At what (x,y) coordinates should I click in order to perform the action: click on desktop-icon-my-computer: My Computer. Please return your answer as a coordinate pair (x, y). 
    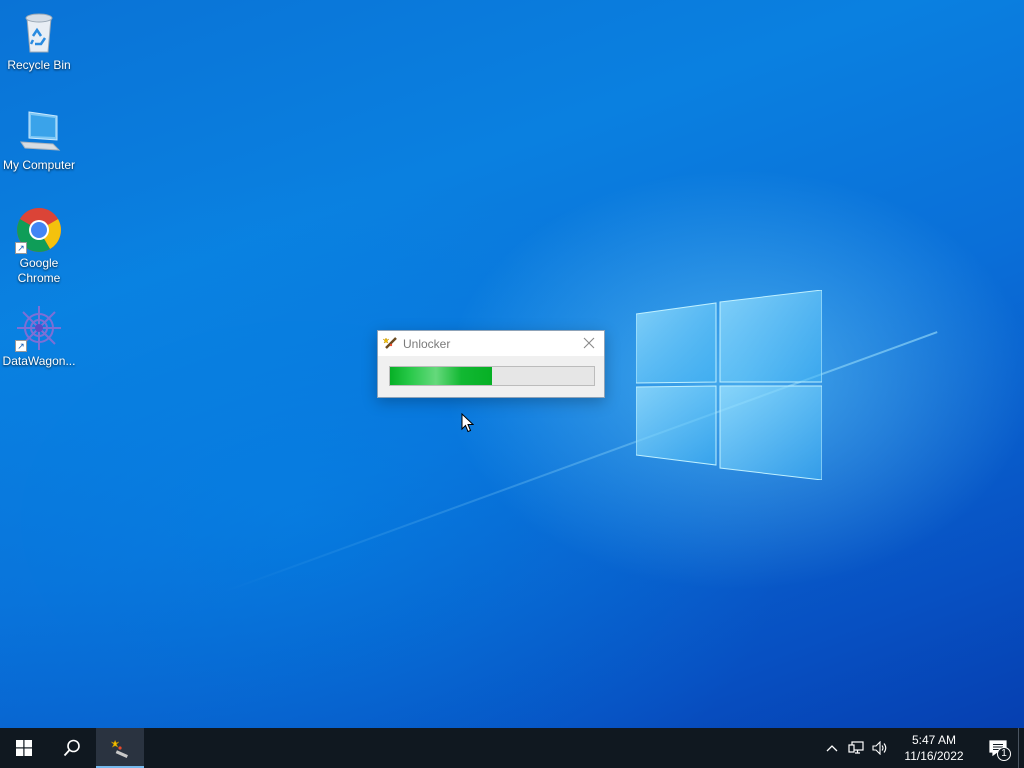
    Looking at the image, I should click on (39, 140).